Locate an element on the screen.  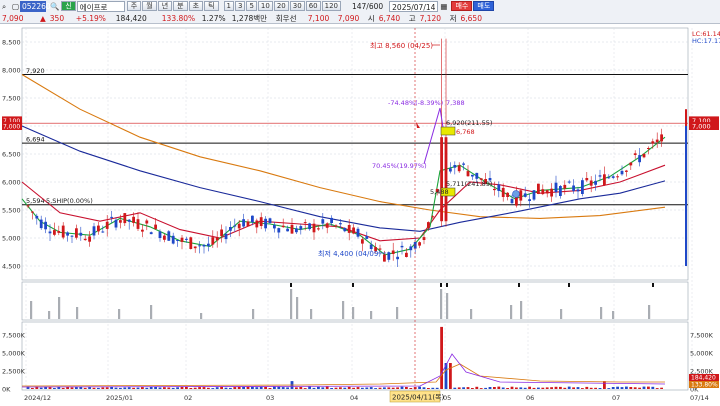
period-button-3: 분 is located at coordinates (180, 6).